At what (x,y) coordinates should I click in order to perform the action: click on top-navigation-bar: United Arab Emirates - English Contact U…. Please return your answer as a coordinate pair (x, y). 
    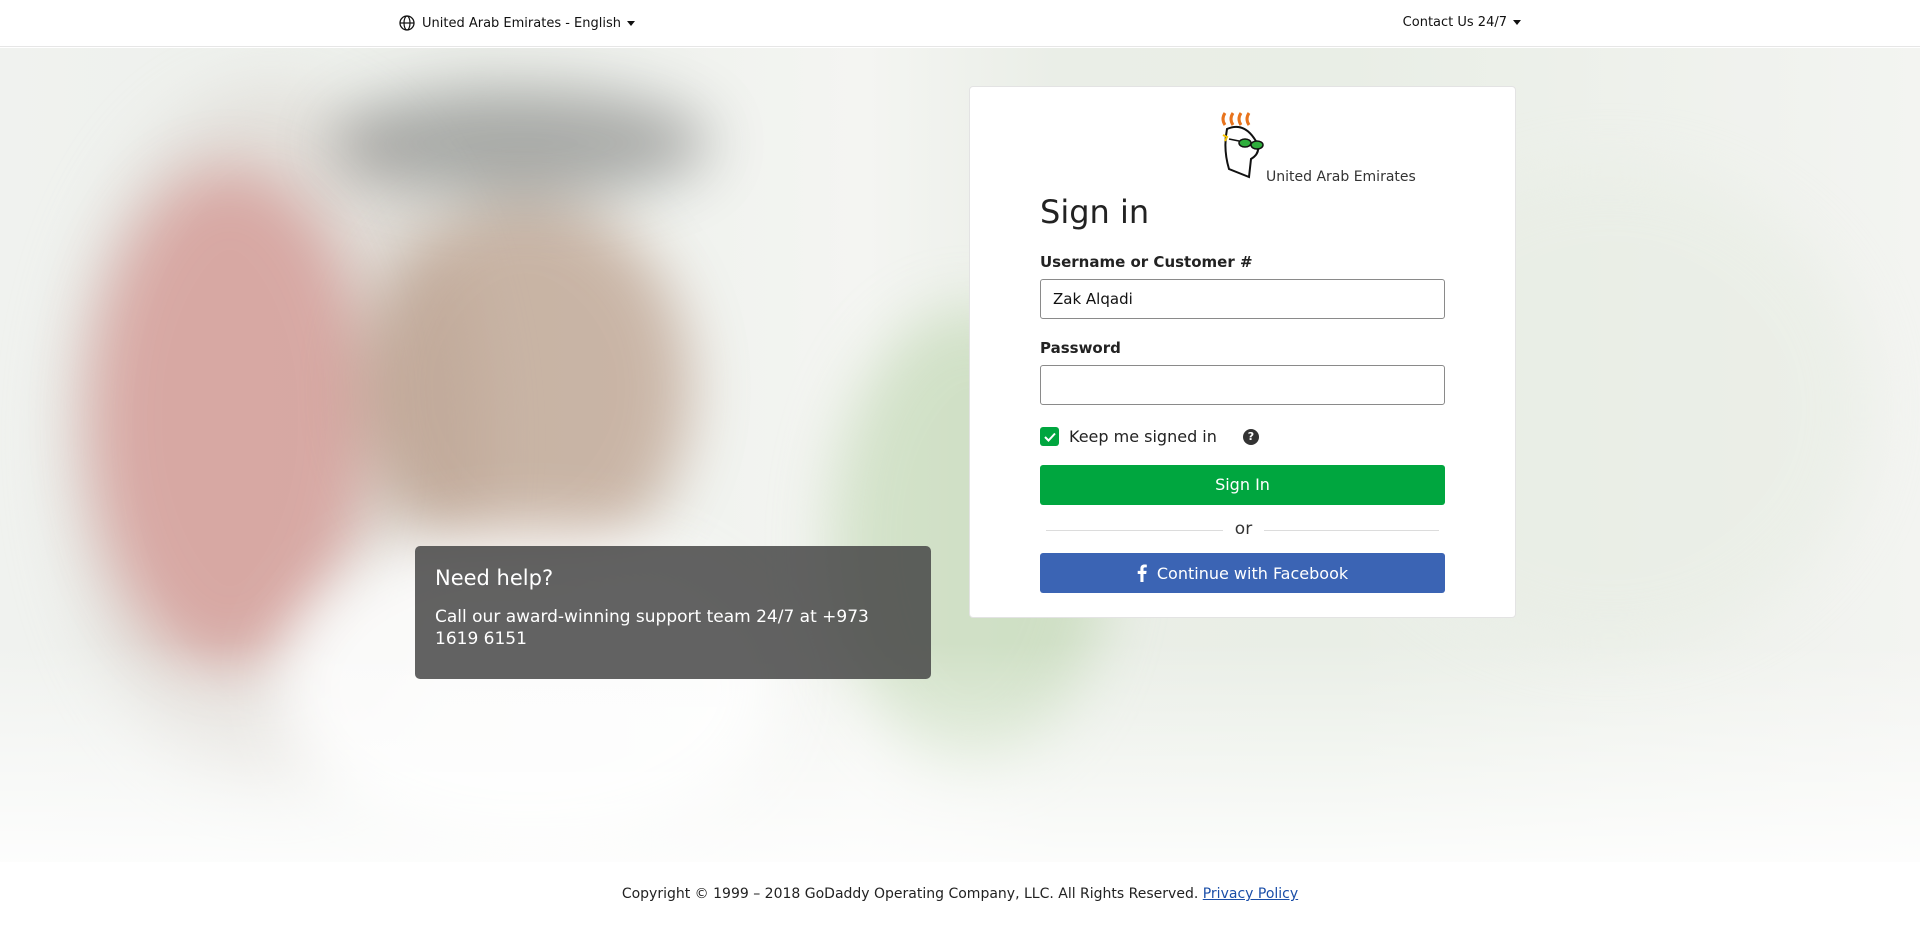
    Looking at the image, I should click on (960, 23).